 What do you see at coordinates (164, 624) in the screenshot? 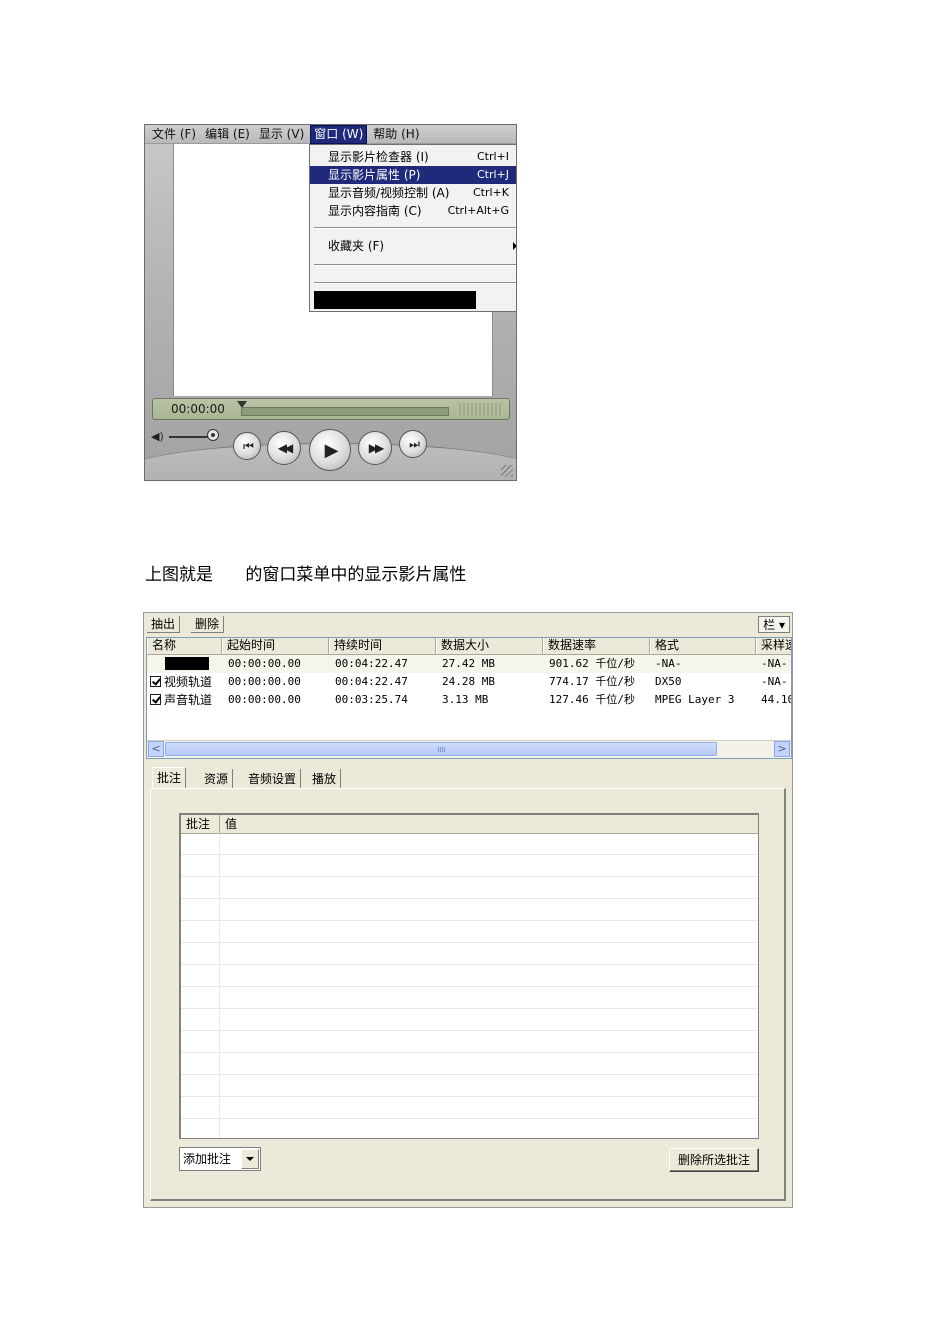
I see `extract-button: 抽出` at bounding box center [164, 624].